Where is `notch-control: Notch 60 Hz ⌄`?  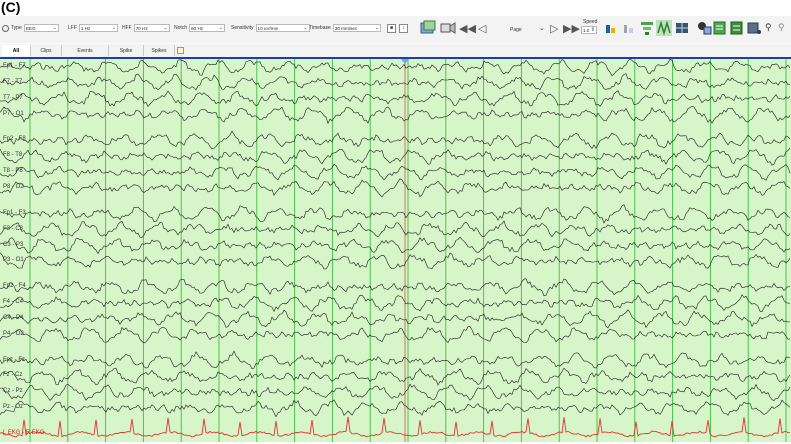 notch-control: Notch 60 Hz ⌄ is located at coordinates (200, 28).